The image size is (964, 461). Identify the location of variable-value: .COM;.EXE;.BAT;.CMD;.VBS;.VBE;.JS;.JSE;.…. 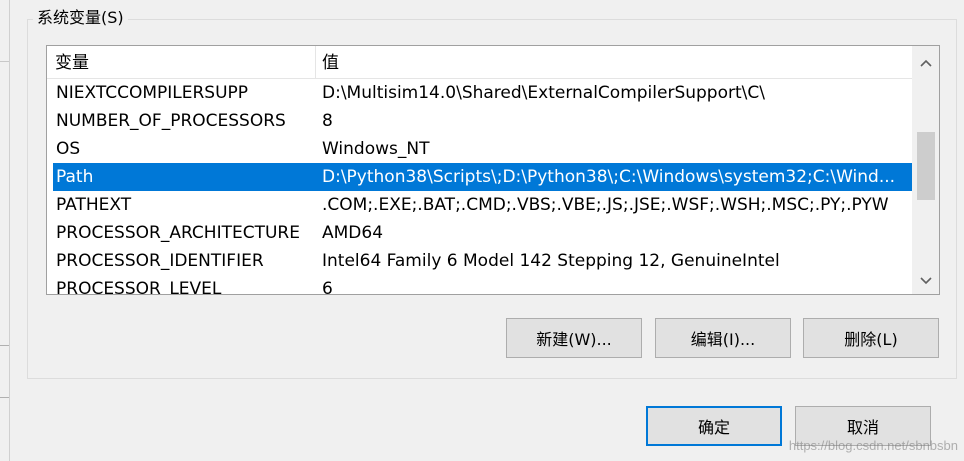
(605, 205).